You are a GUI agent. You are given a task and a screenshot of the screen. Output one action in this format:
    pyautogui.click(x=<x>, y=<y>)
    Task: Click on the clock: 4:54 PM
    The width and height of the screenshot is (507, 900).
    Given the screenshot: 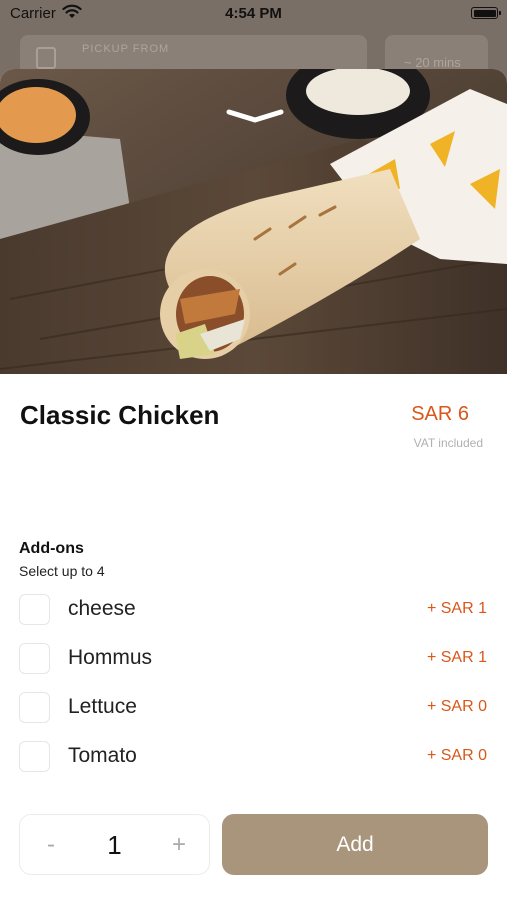 What is the action you would take?
    pyautogui.click(x=253, y=13)
    